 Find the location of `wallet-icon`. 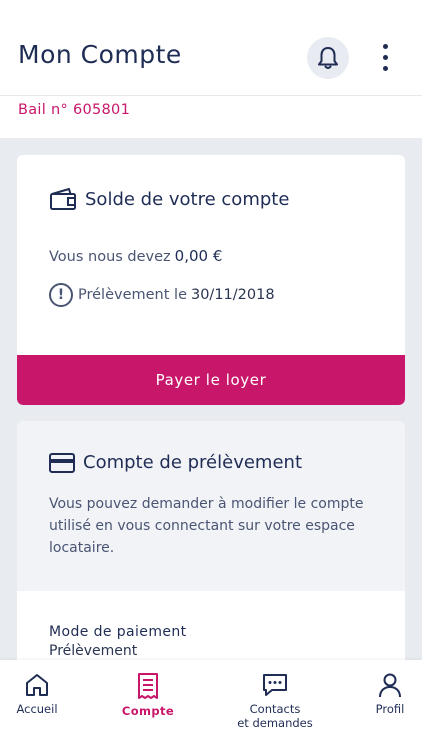

wallet-icon is located at coordinates (63, 199).